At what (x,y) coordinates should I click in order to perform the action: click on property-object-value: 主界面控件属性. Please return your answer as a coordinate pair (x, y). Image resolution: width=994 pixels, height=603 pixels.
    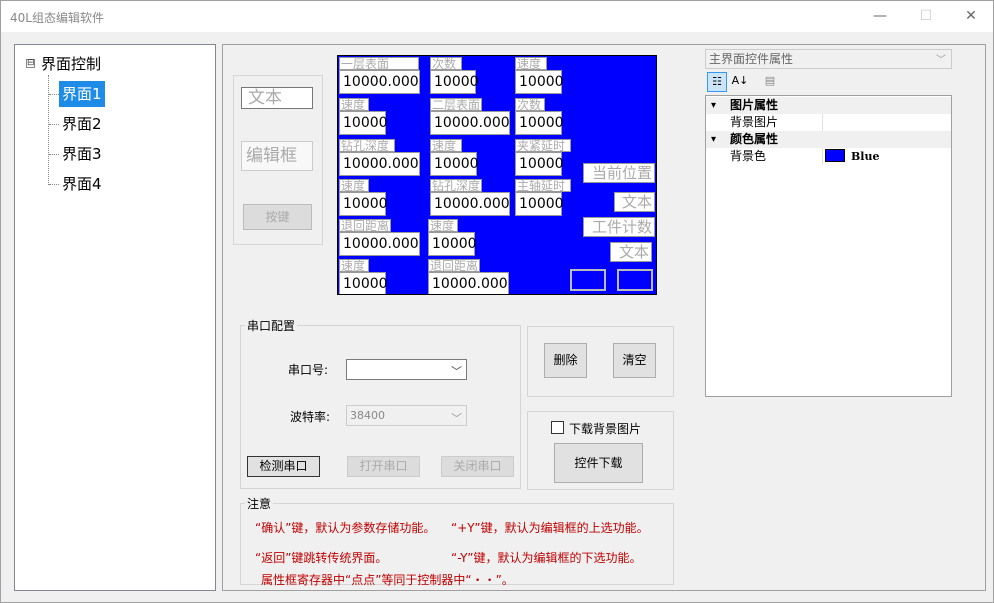
    Looking at the image, I should click on (751, 59).